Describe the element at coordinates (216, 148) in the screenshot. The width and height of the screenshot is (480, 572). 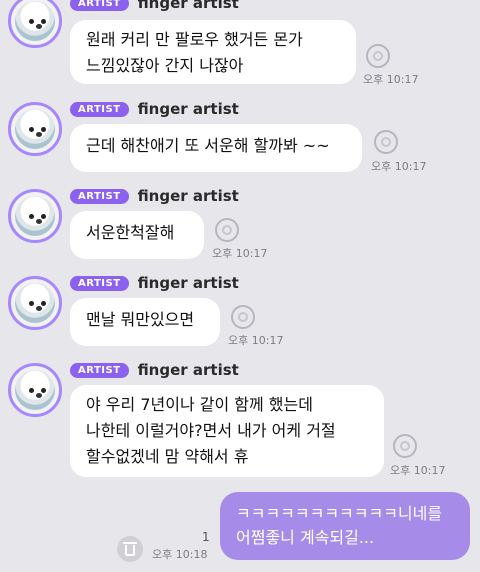
I see `message-bubble: 근데 해찬애기 또 서운해 할까봐 ~~` at that location.